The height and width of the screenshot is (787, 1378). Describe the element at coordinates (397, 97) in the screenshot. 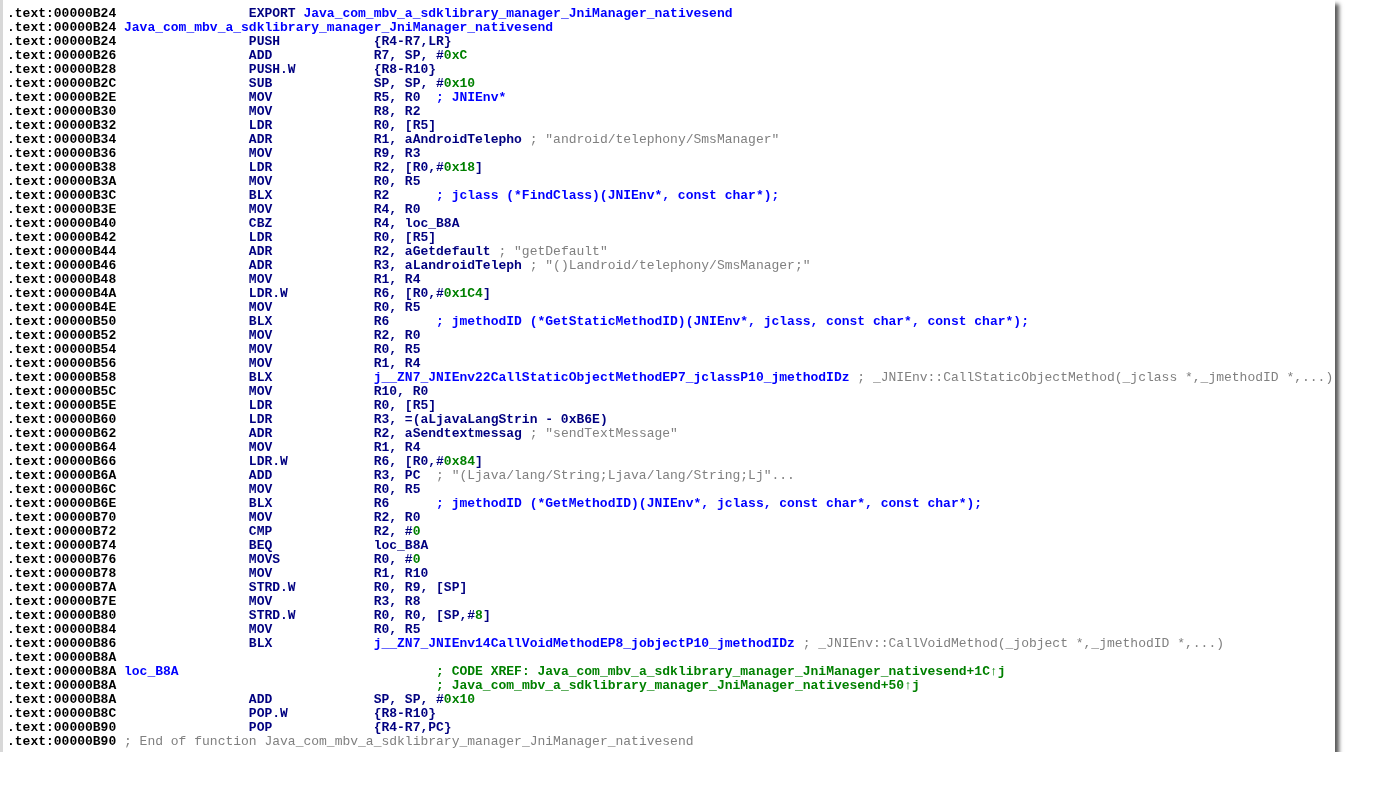

I see `operand-text: R5, R0` at that location.